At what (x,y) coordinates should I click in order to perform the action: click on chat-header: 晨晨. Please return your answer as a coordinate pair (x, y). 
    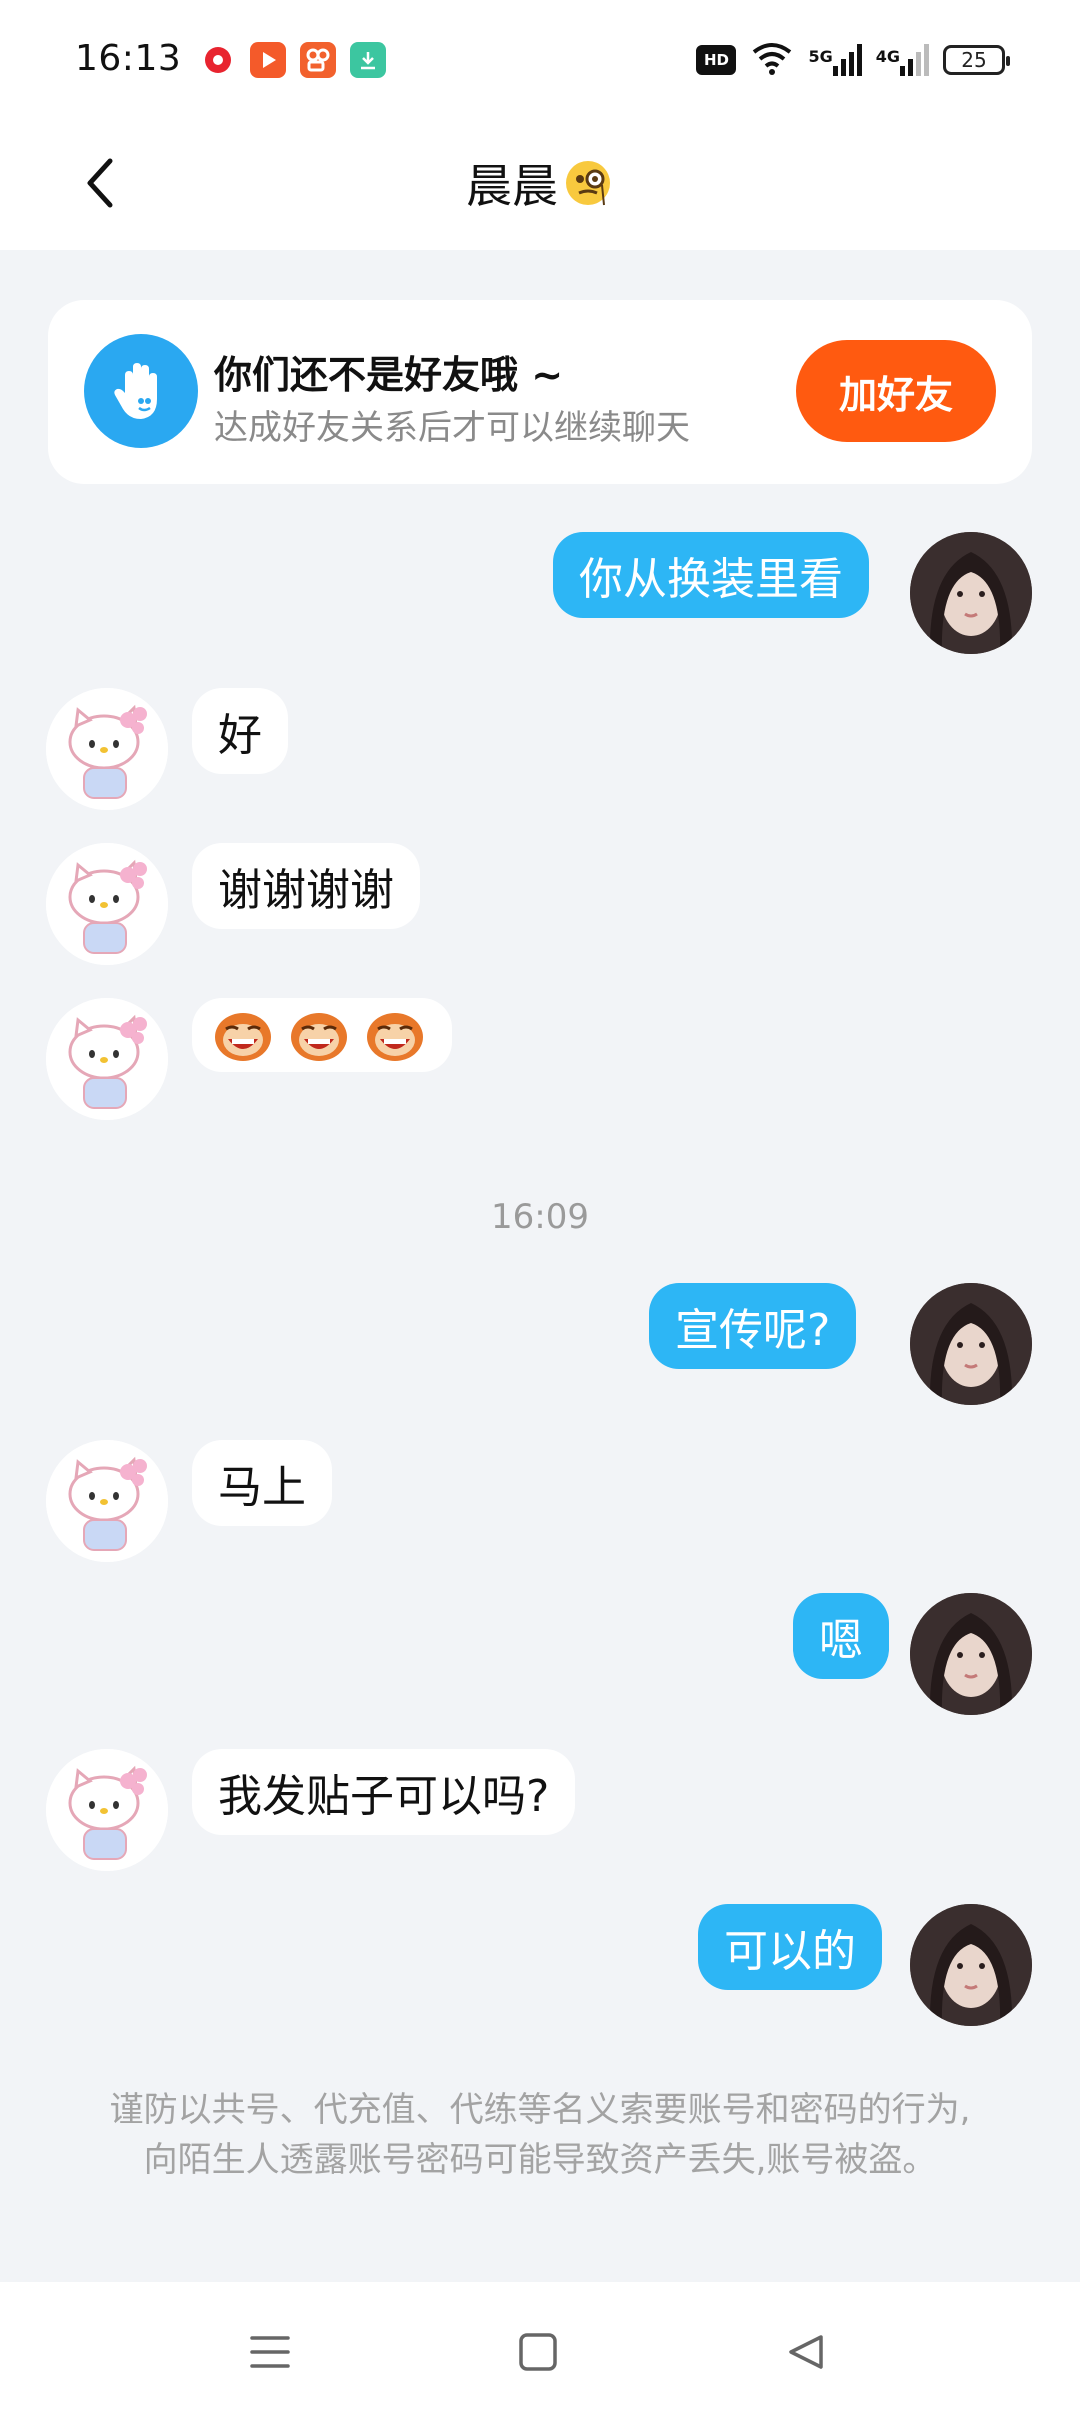
    Looking at the image, I should click on (540, 185).